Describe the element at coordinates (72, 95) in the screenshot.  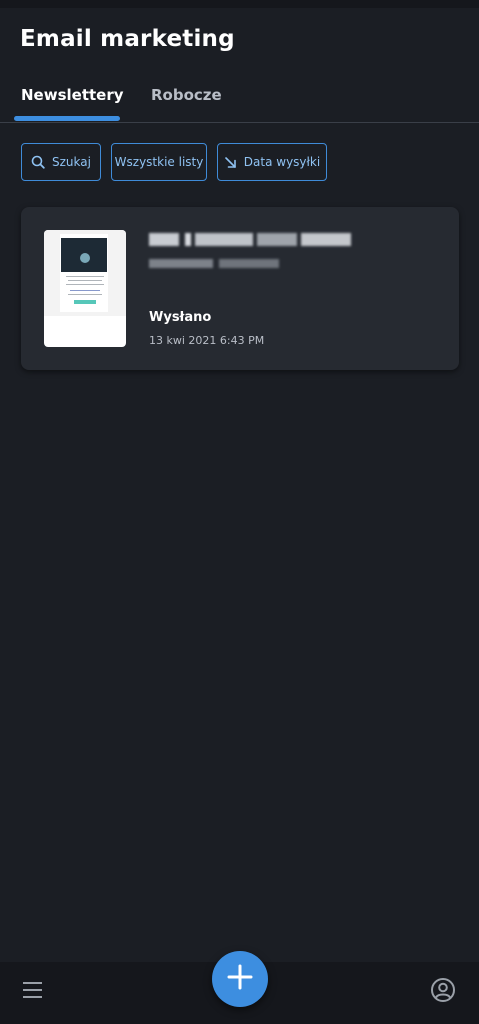
I see `tab-newsletters: Newslettery` at that location.